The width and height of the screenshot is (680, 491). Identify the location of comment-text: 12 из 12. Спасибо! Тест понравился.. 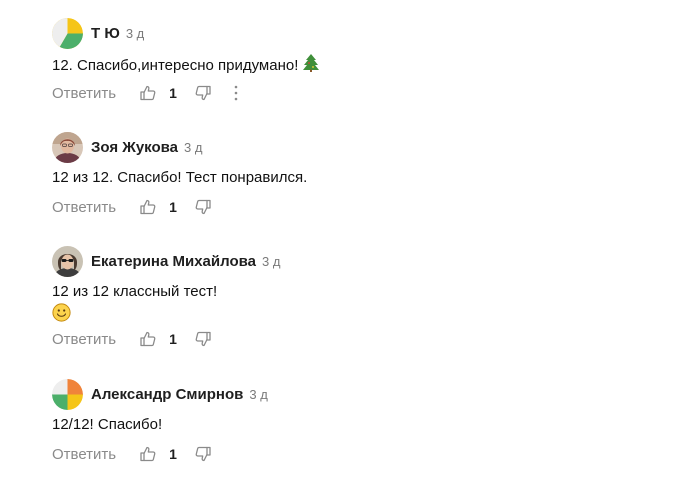
(179, 178).